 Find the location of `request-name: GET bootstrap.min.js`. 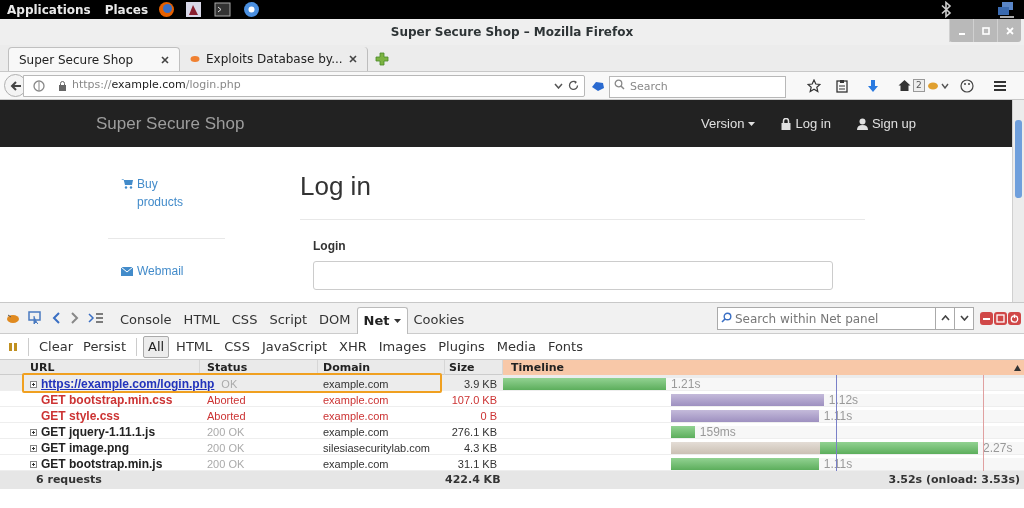

request-name: GET bootstrap.min.js is located at coordinates (102, 464).